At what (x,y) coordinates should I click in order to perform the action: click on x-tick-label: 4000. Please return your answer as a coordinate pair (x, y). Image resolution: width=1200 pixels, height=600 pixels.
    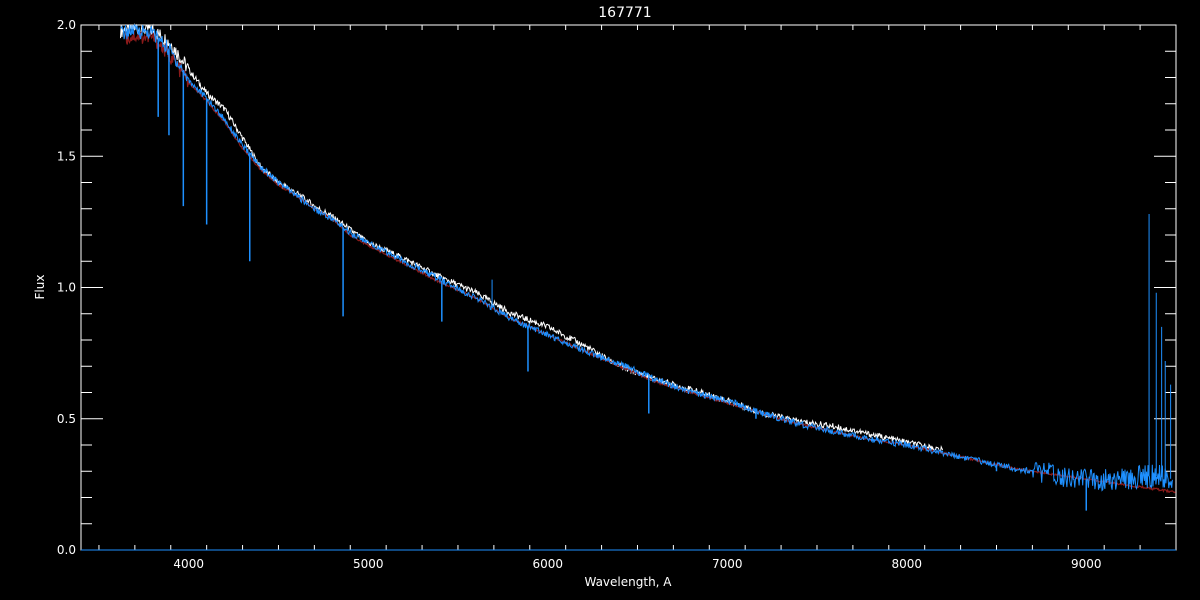
    Looking at the image, I should click on (188, 564).